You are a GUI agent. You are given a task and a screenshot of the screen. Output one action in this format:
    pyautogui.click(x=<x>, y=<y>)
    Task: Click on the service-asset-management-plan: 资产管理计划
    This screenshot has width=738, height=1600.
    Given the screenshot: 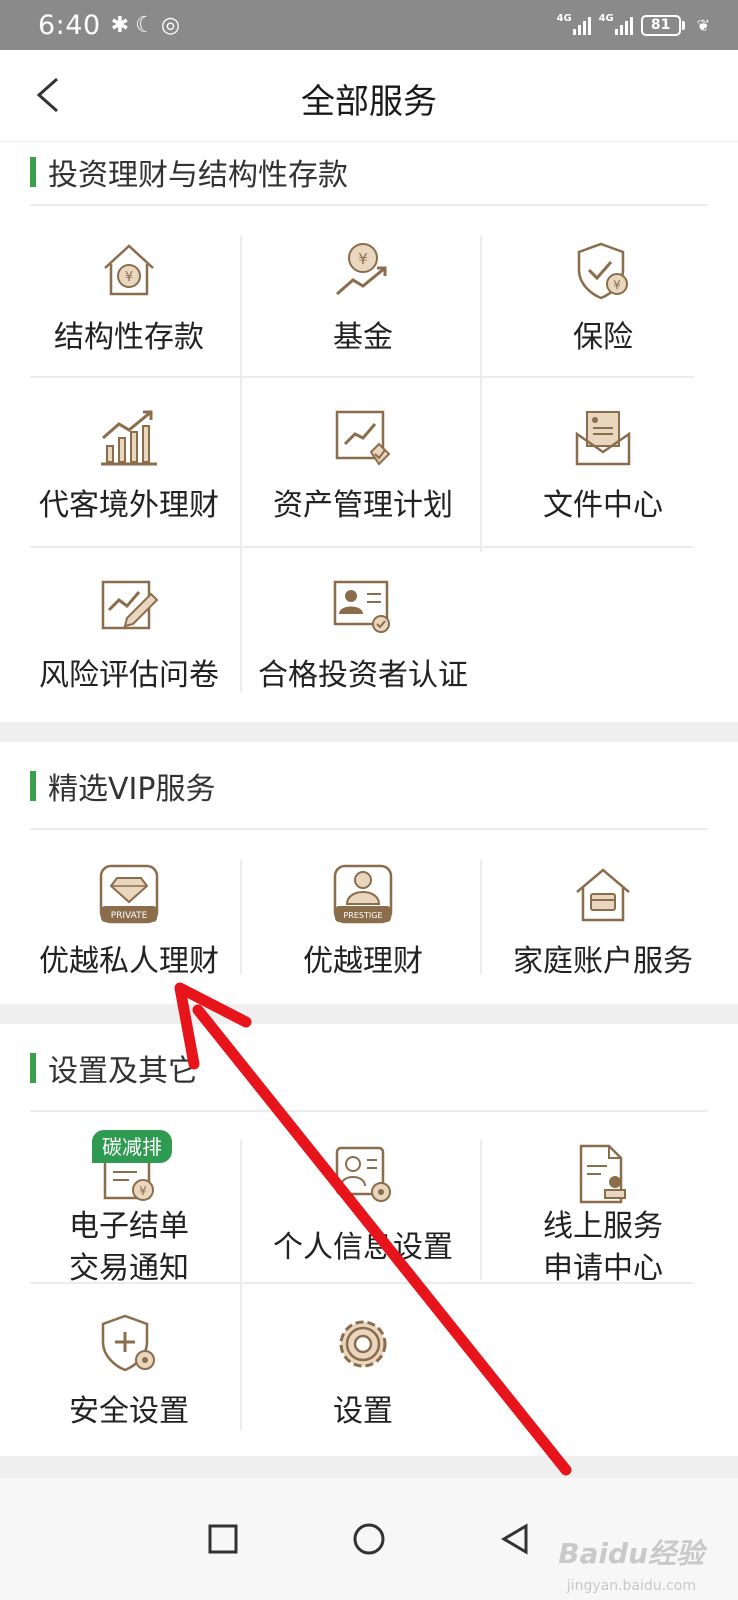 What is the action you would take?
    pyautogui.click(x=363, y=467)
    